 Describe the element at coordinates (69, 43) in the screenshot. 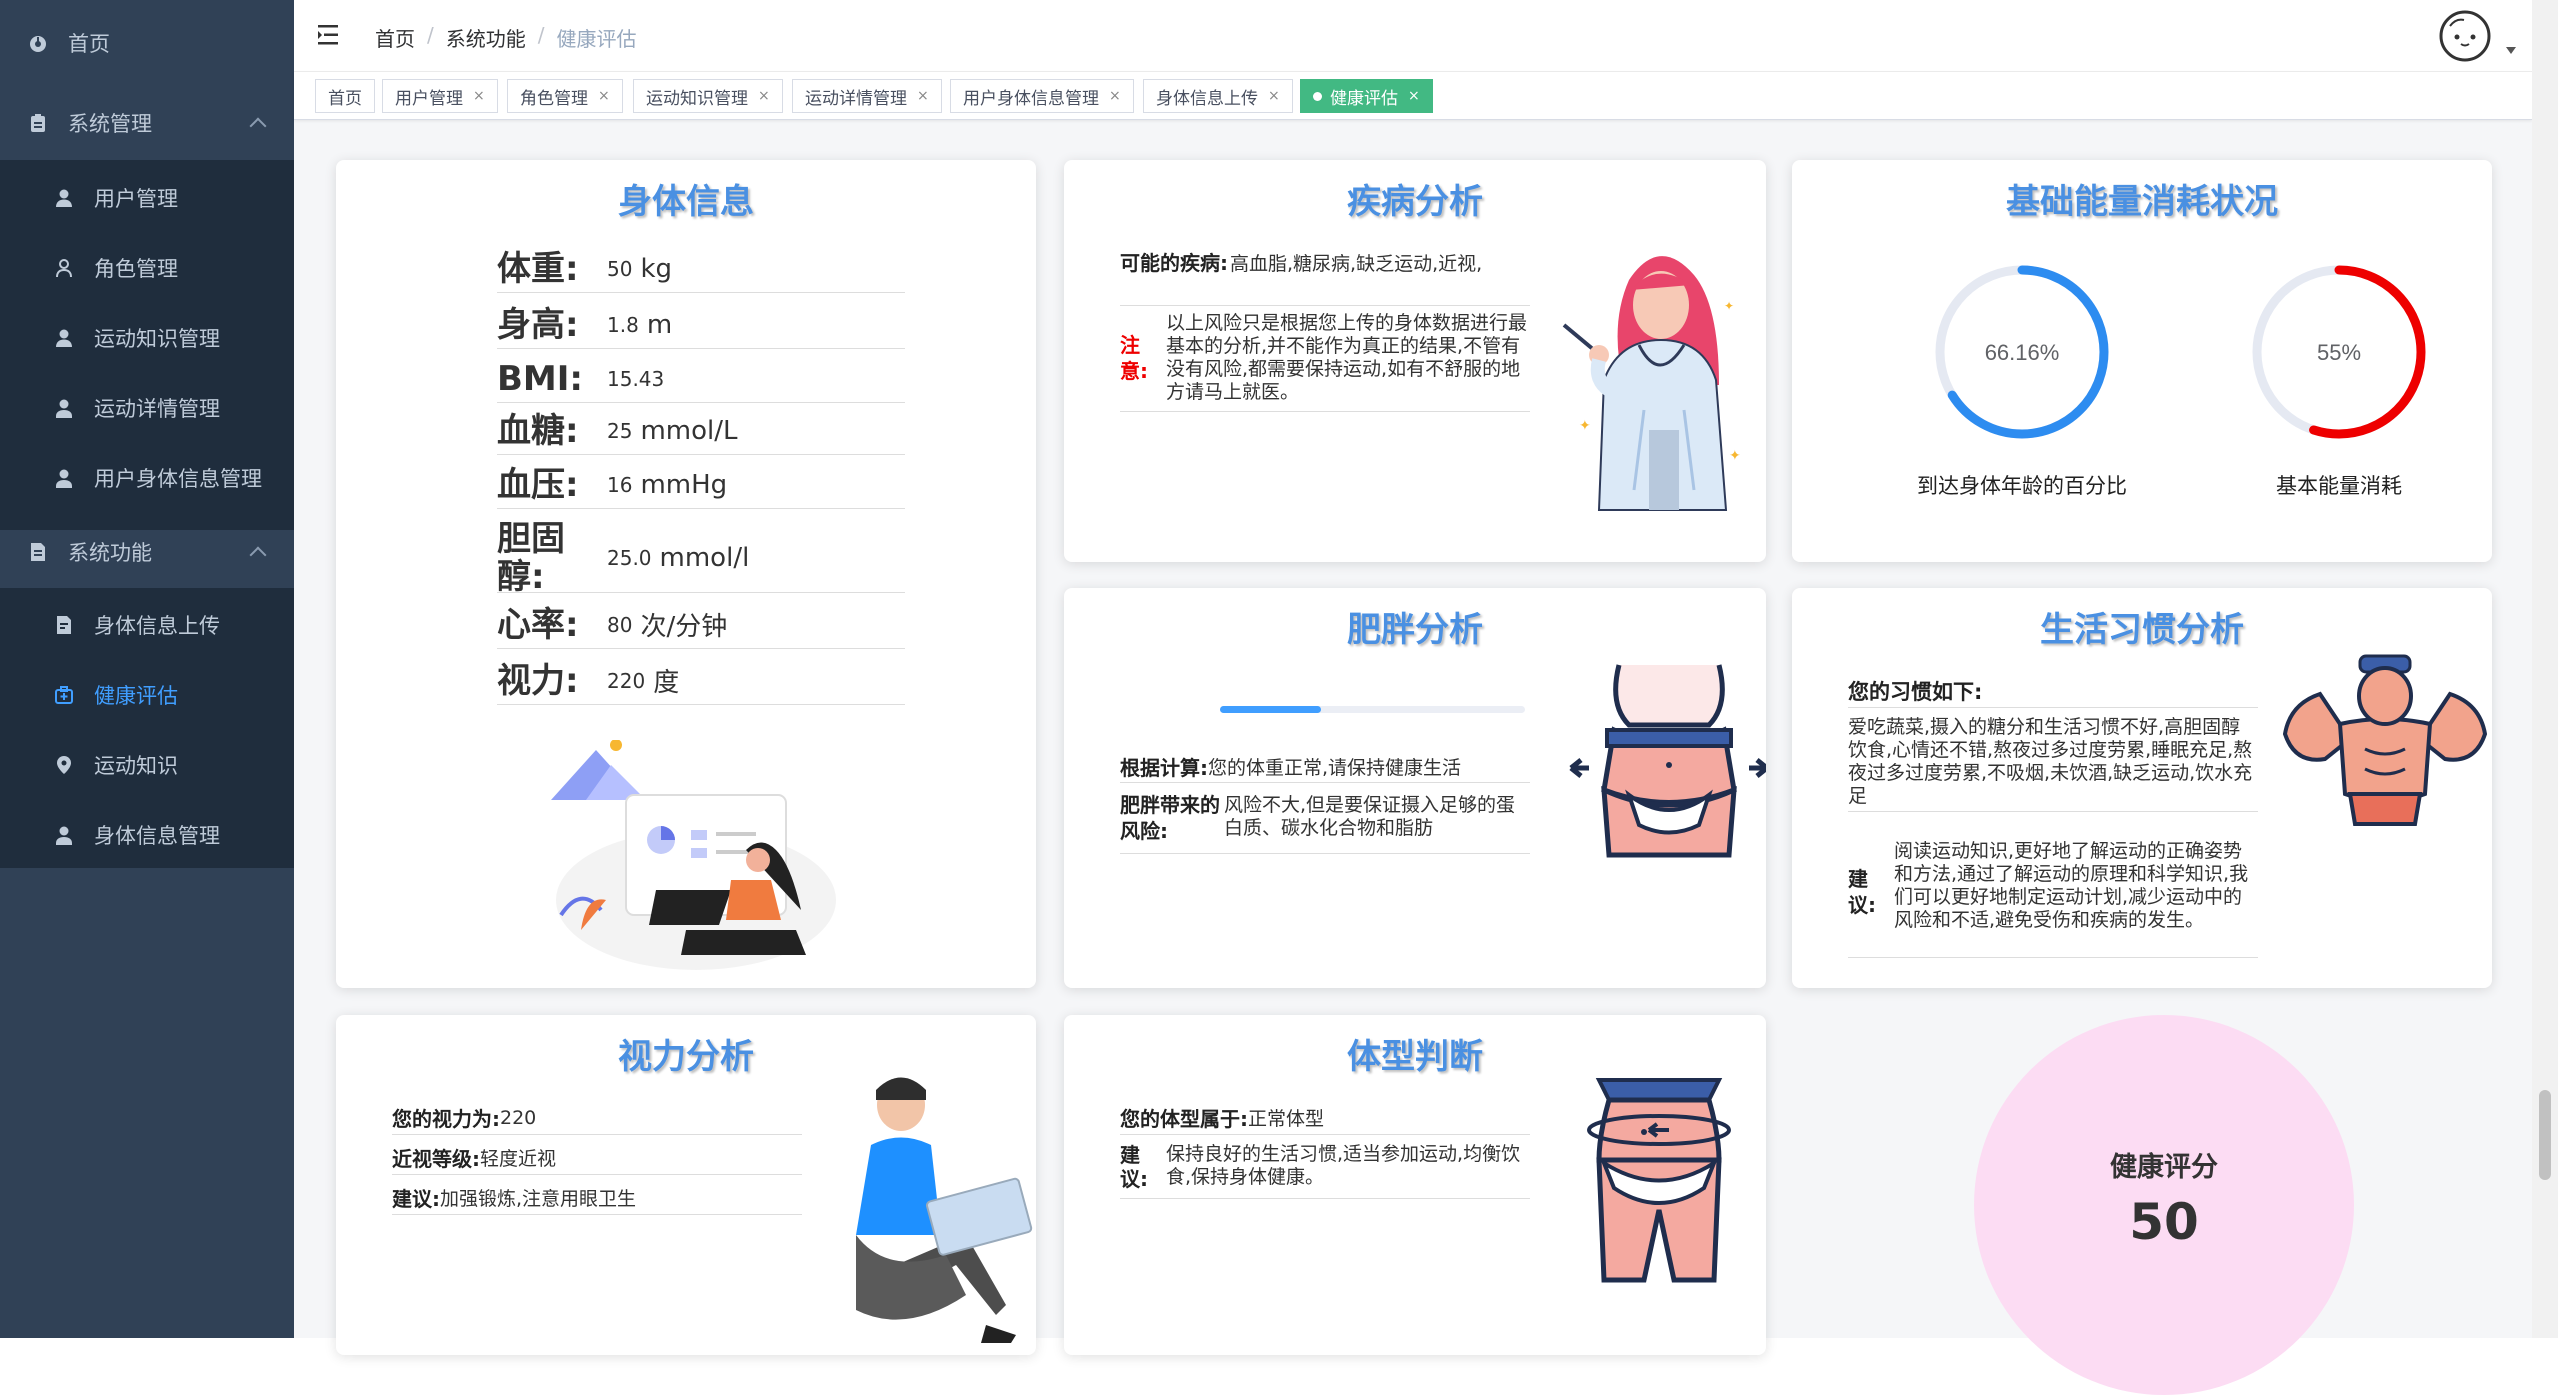

I see `menu-home: 首页` at that location.